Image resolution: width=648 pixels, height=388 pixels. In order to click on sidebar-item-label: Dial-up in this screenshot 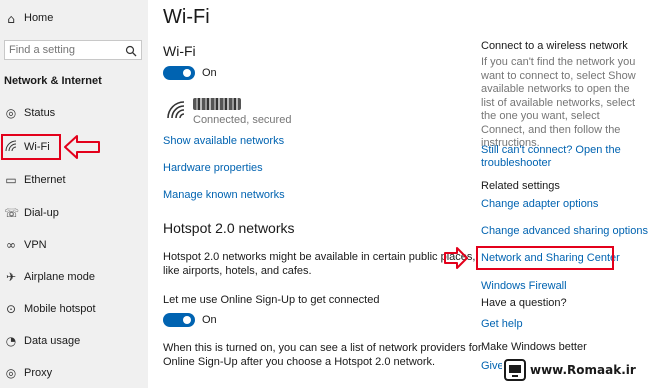, I will do `click(41, 213)`.